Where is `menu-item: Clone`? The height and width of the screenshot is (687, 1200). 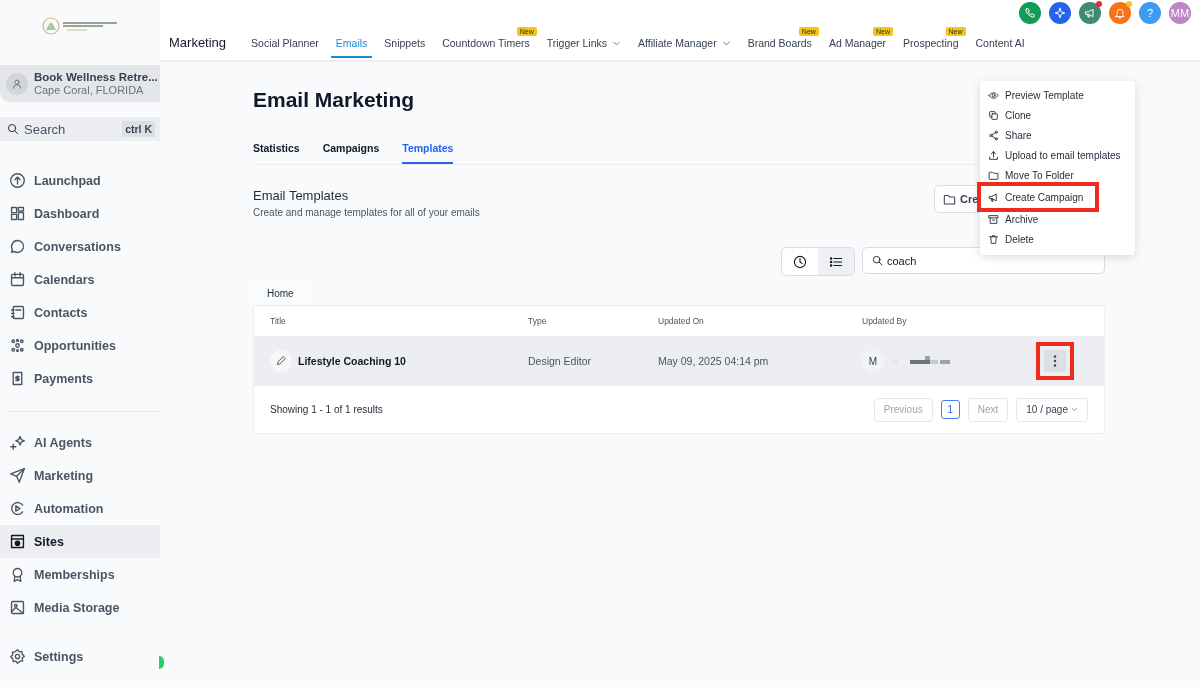 menu-item: Clone is located at coordinates (1009, 115).